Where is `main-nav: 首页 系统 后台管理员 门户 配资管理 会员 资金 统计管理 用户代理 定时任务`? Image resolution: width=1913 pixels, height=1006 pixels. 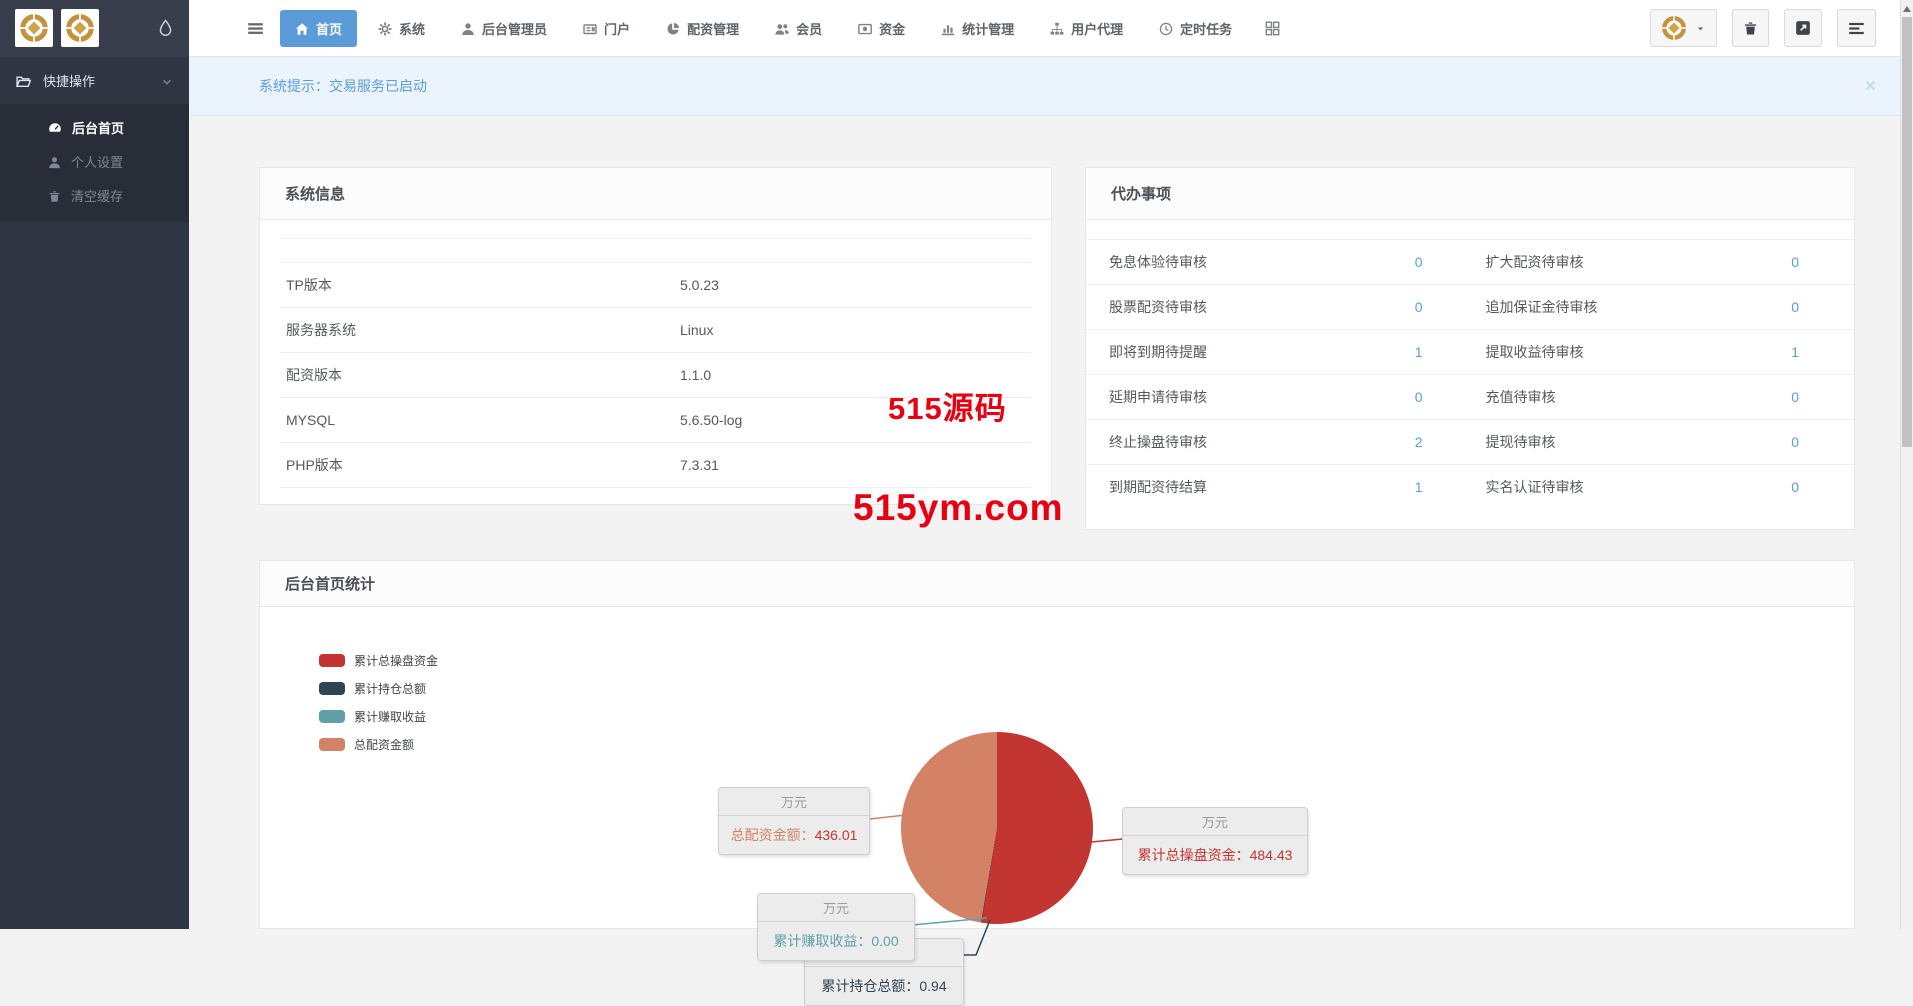 main-nav: 首页 系统 后台管理员 门户 配资管理 会员 资金 统计管理 用户代理 定时任务 is located at coordinates (786, 28).